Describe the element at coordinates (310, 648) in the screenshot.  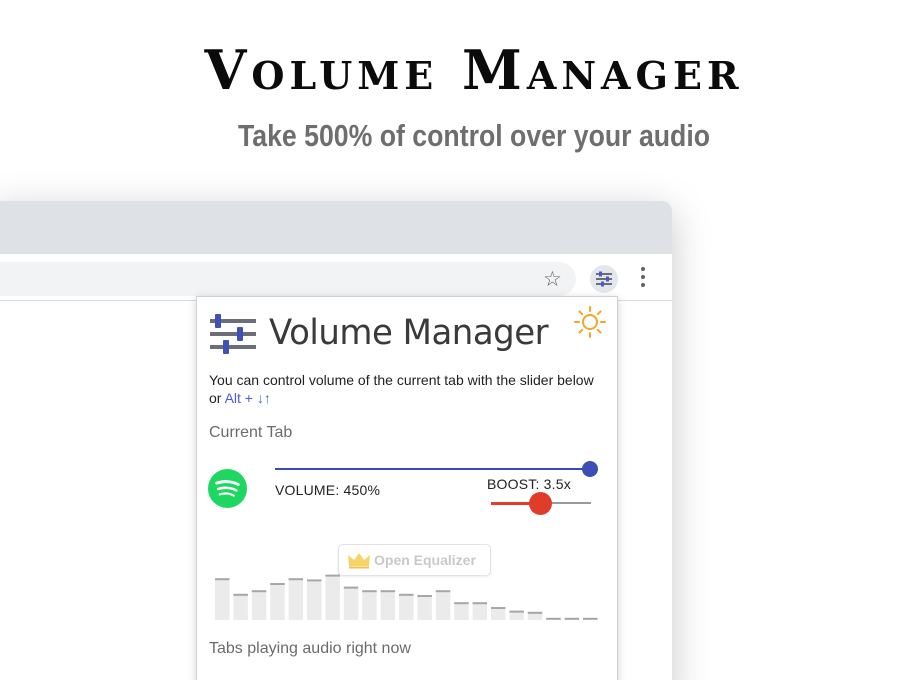
I see `tabs-playing-heading: Tabs playing audio right now` at that location.